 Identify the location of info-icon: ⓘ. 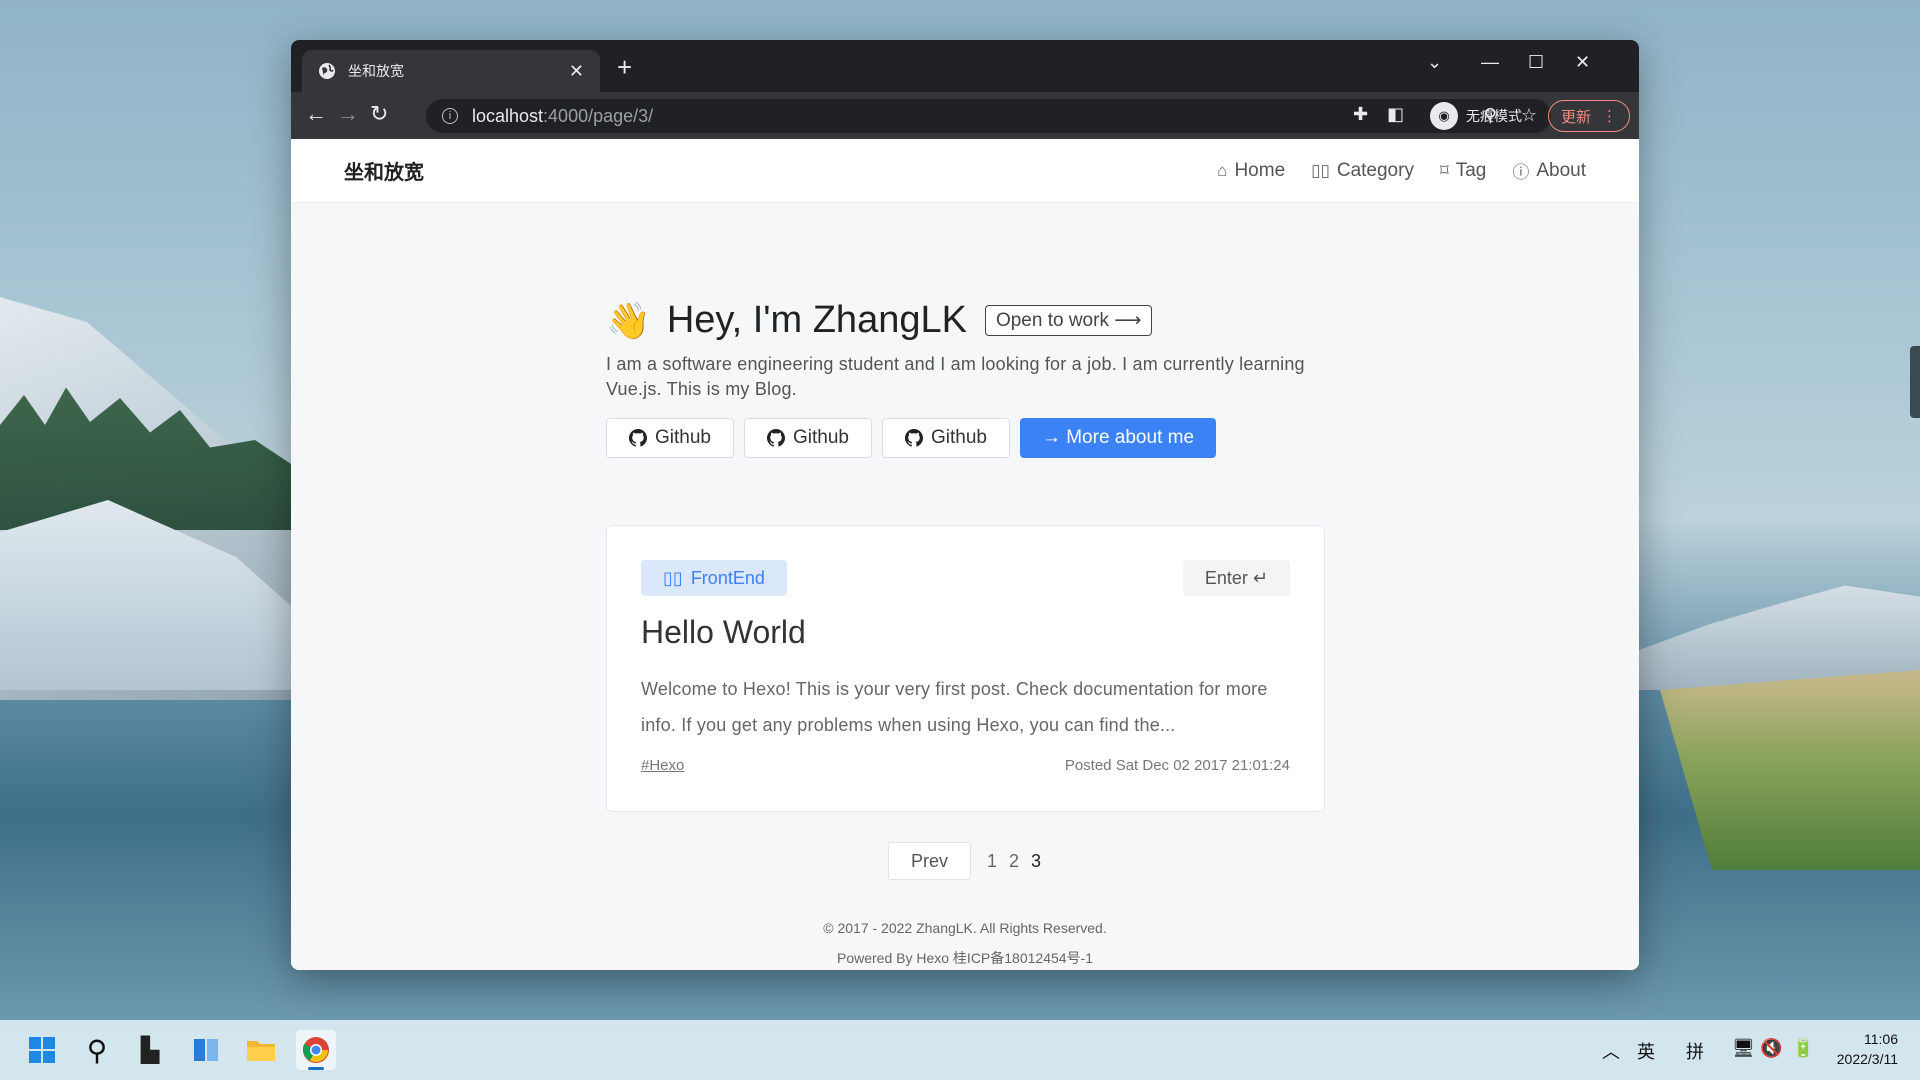
(1521, 172).